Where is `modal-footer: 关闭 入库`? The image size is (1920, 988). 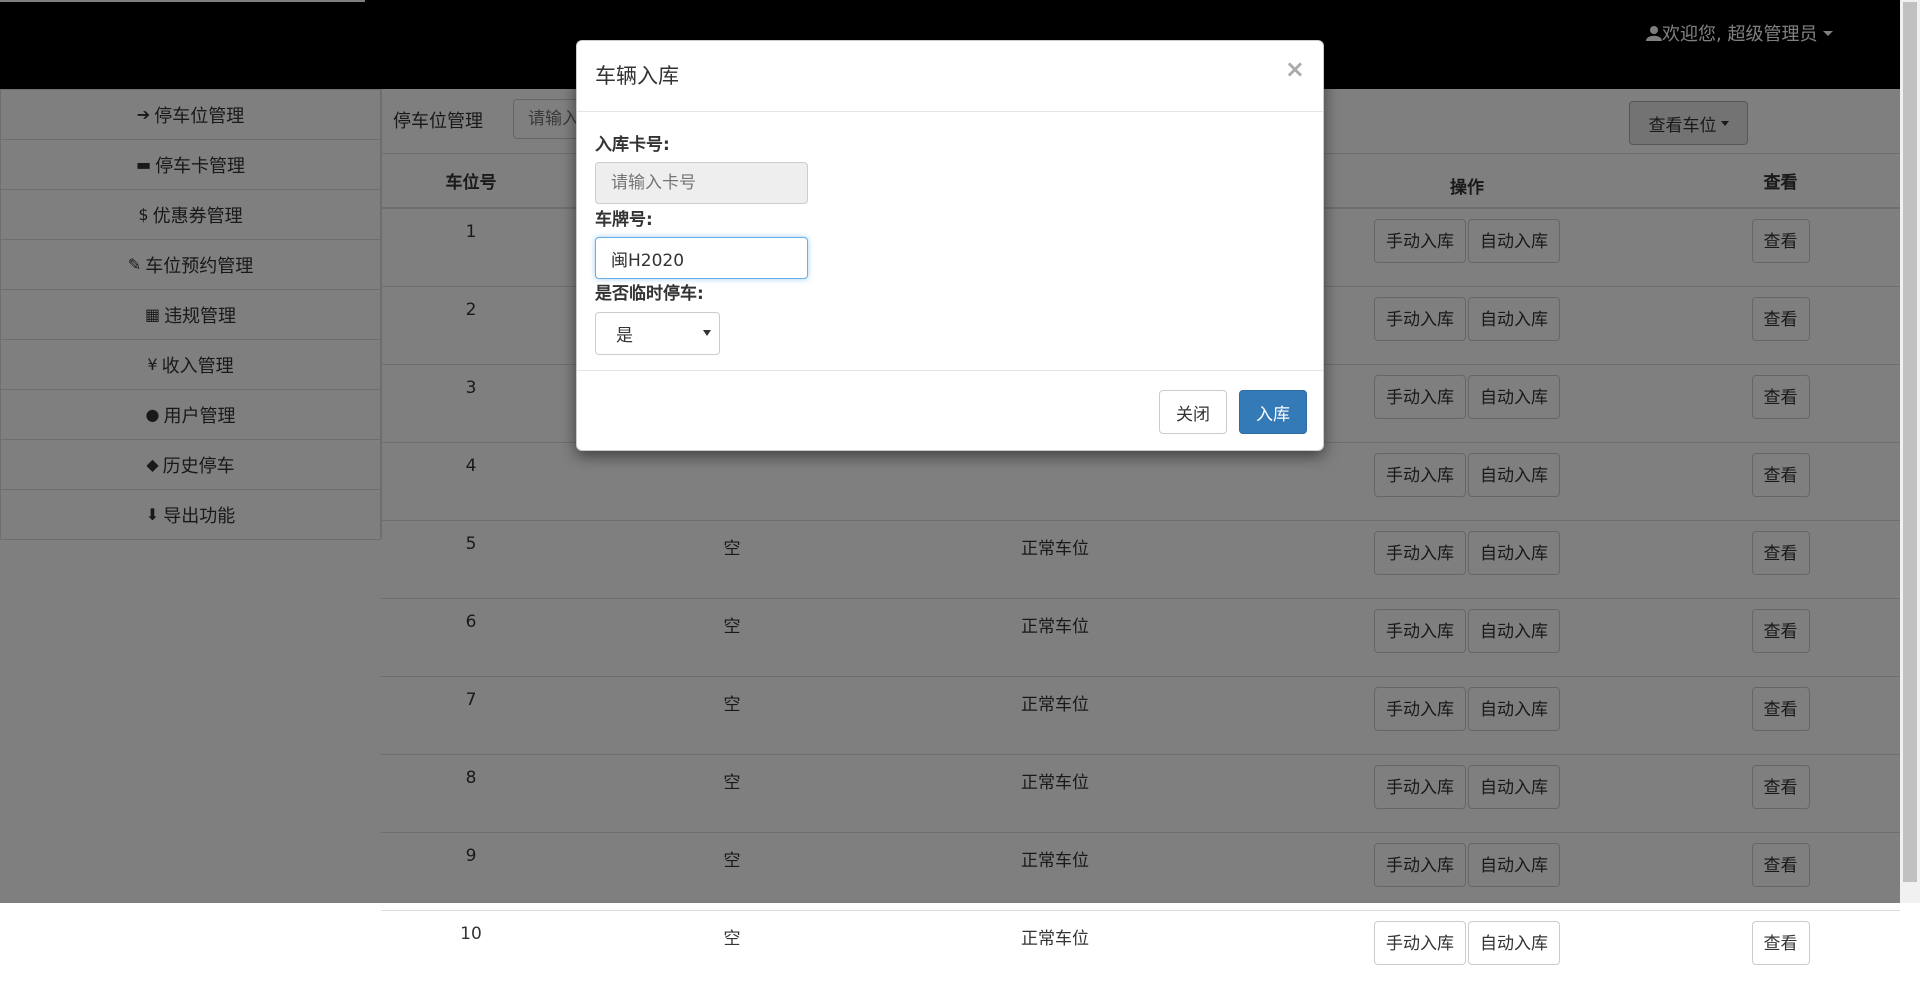 modal-footer: 关闭 入库 is located at coordinates (950, 410).